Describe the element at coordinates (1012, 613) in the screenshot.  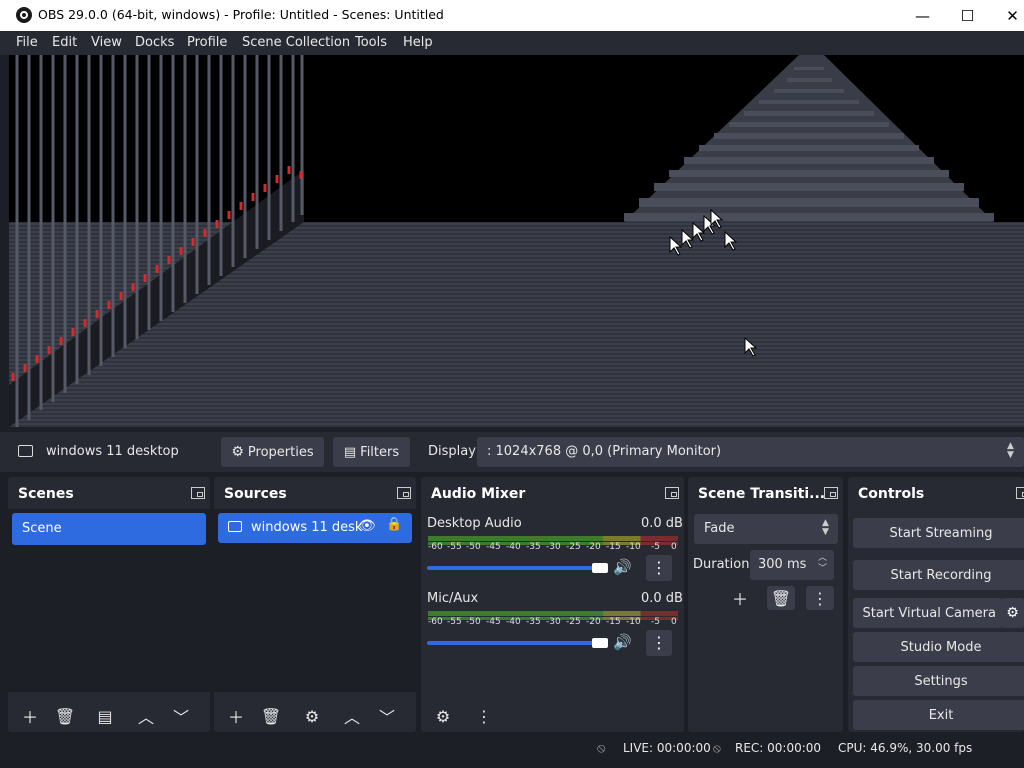
I see `virtual-camera-settings-gear-icon: ⚙` at that location.